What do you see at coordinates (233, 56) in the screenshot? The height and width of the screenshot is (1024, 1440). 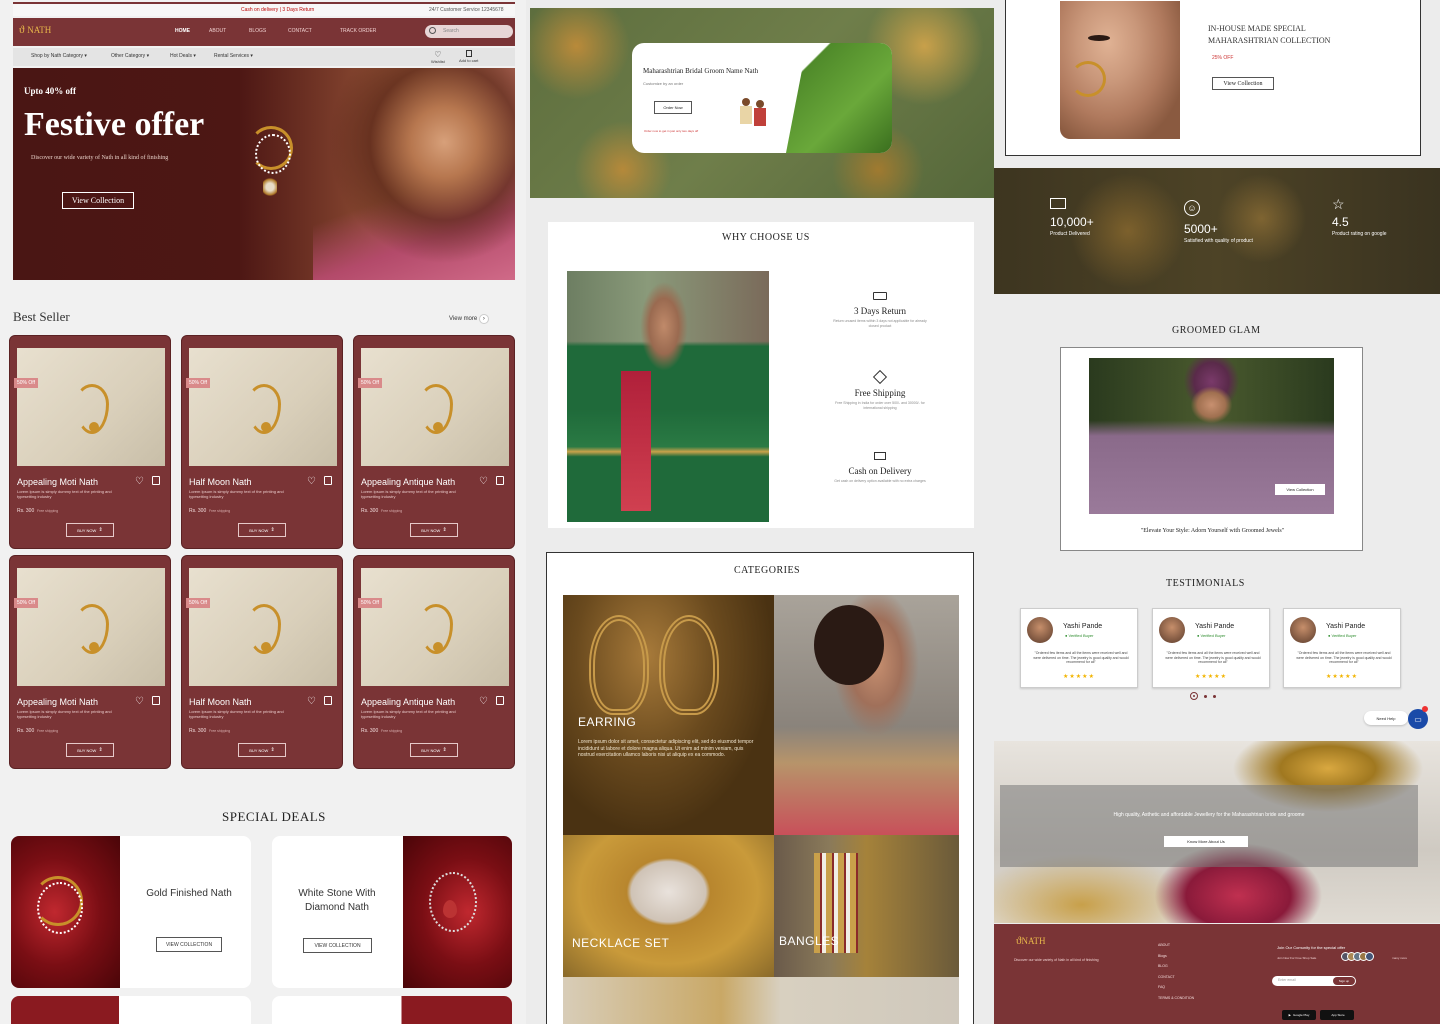 I see `subnav-rental-services: Rental Services ▾` at bounding box center [233, 56].